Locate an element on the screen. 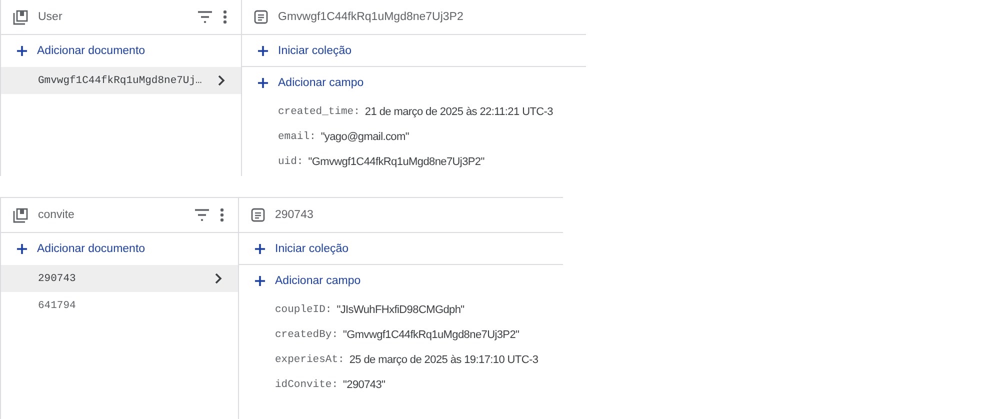 This screenshot has height=419, width=1000. field-key: coupleID: is located at coordinates (303, 310).